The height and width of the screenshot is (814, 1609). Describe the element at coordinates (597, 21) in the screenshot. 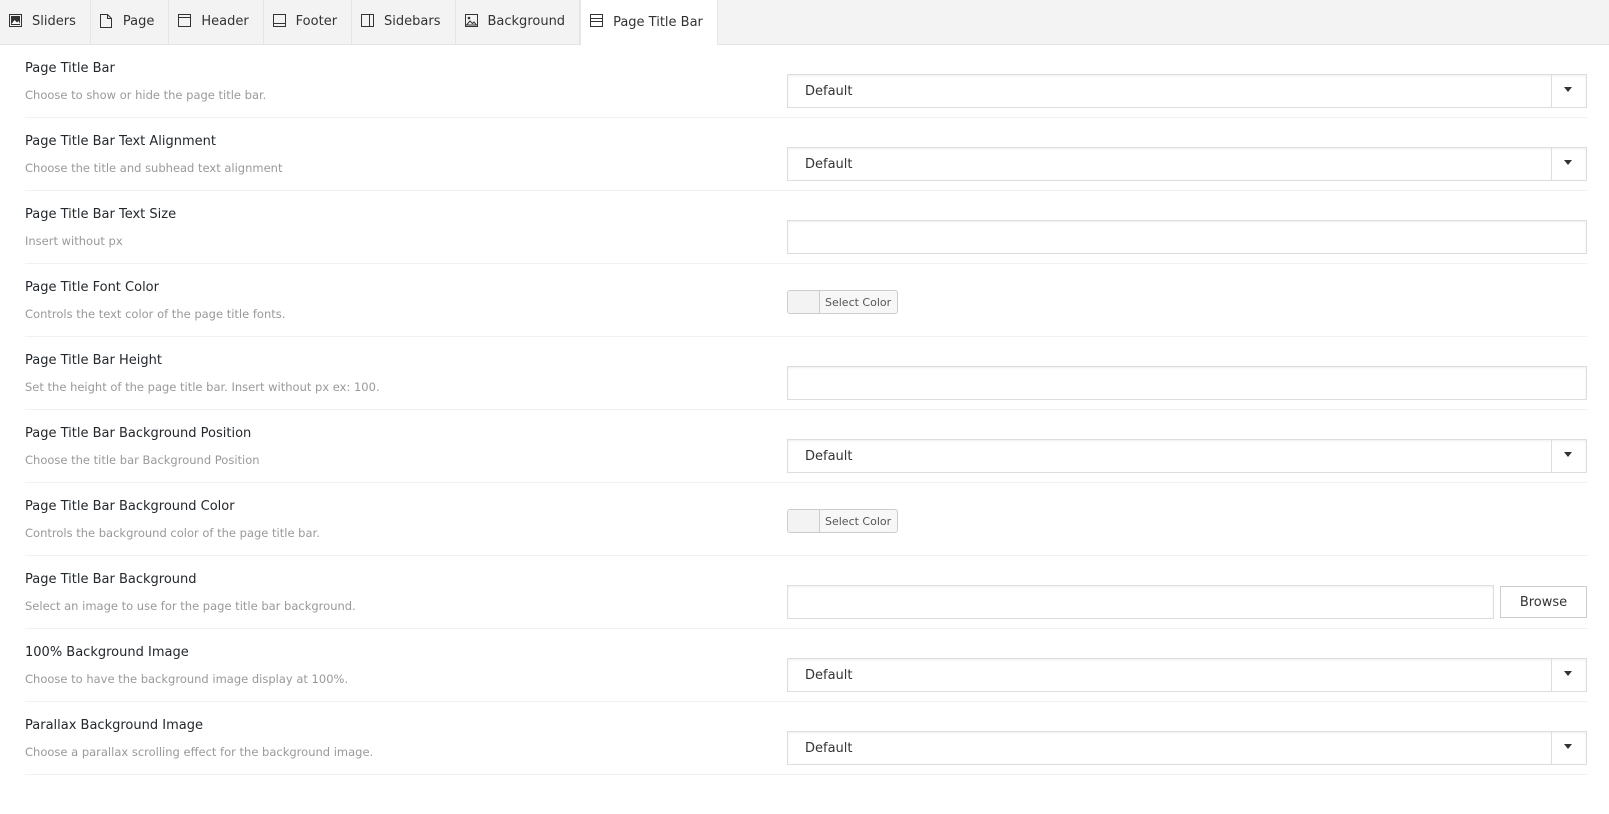

I see `title-bar-icon` at that location.